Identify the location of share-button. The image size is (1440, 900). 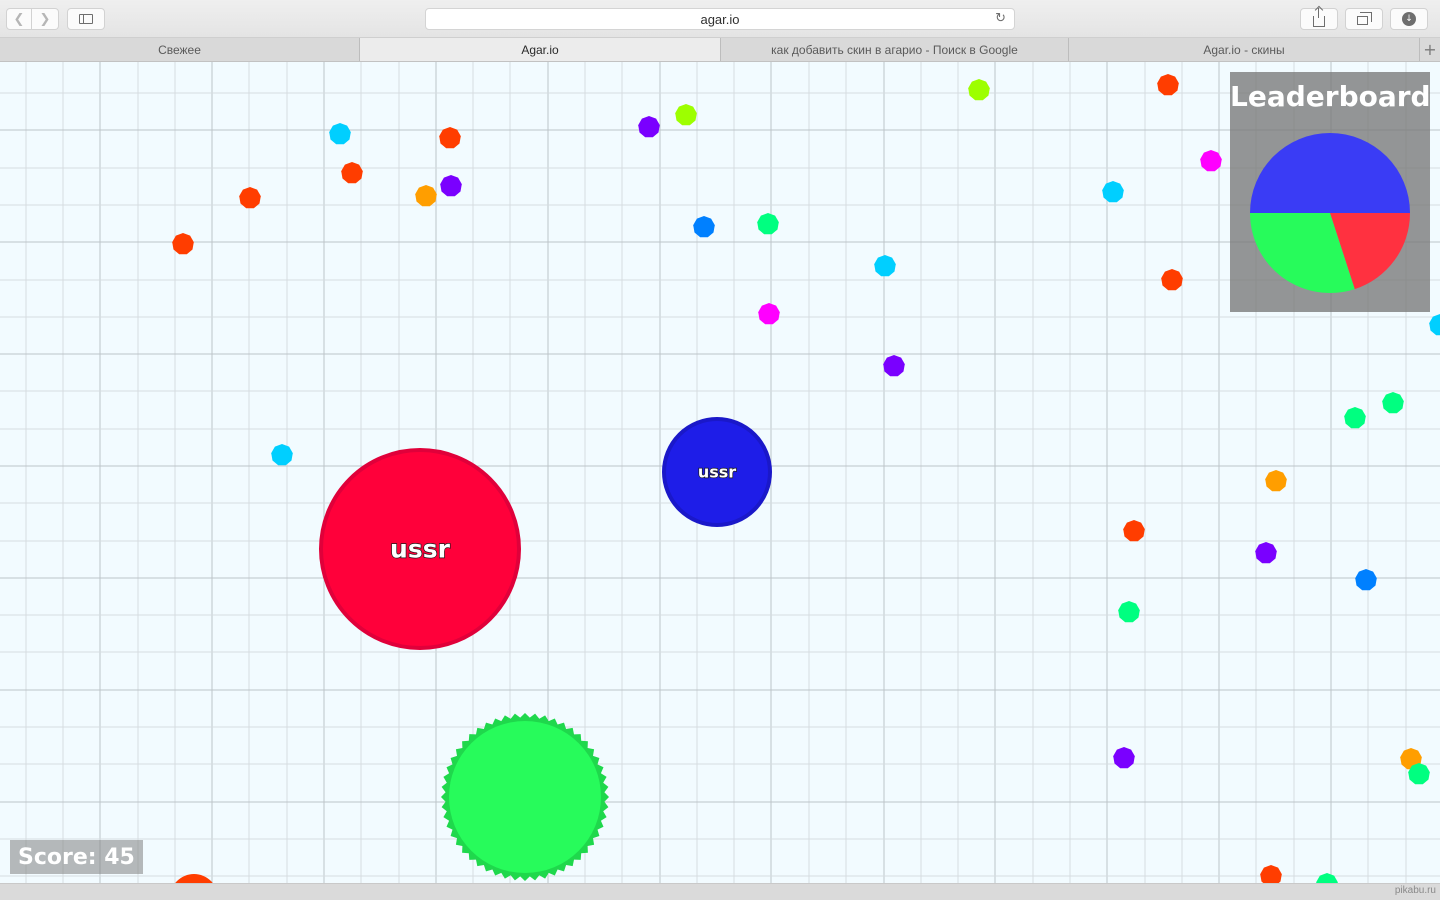
(1319, 18).